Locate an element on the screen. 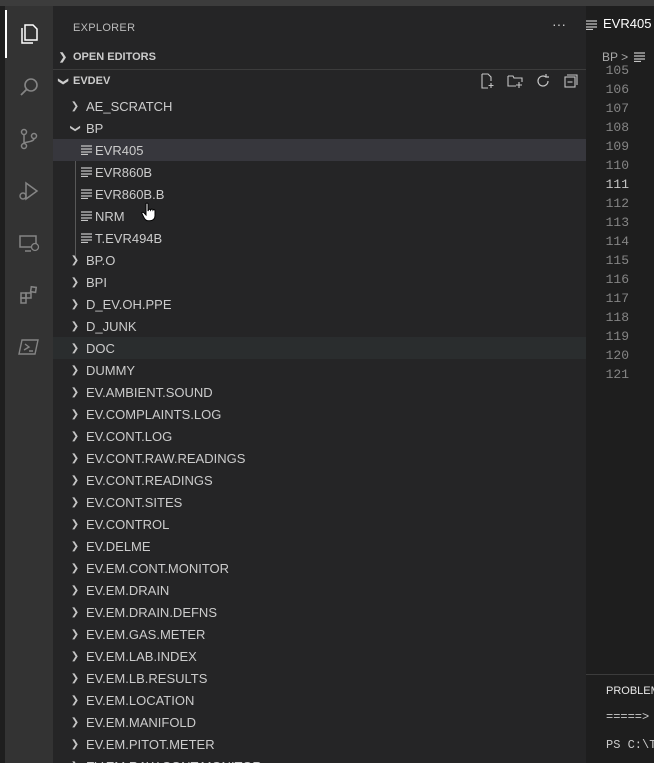  tree-item-label: EVR405 is located at coordinates (119, 150).